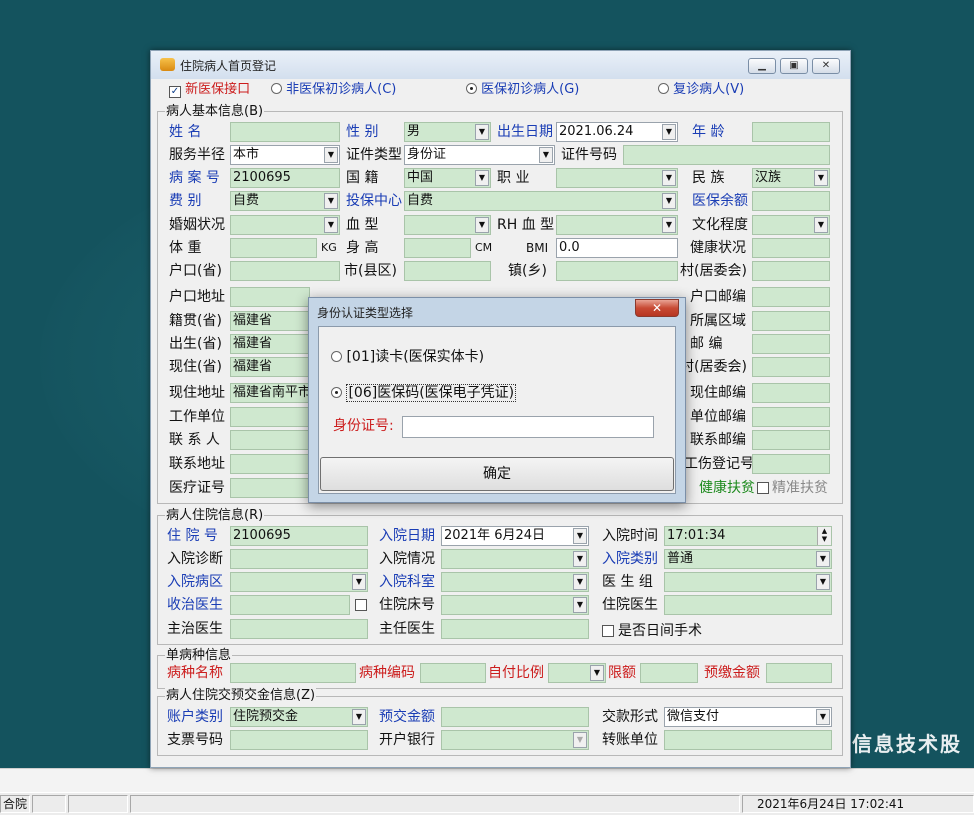  What do you see at coordinates (270, 344) in the screenshot?
I see `birthplace-field: 福建省` at bounding box center [270, 344].